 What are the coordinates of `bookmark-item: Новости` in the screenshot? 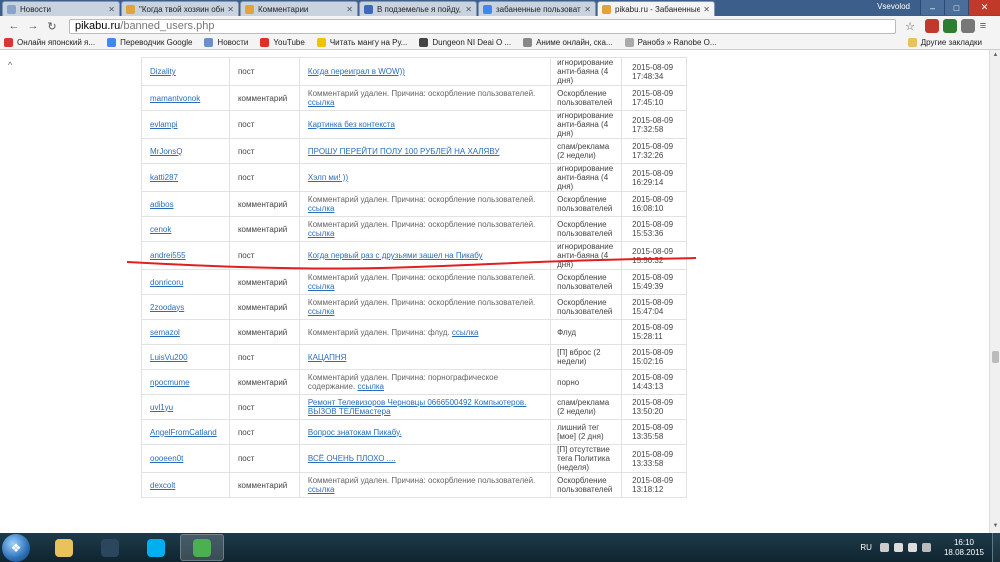 It's located at (226, 42).